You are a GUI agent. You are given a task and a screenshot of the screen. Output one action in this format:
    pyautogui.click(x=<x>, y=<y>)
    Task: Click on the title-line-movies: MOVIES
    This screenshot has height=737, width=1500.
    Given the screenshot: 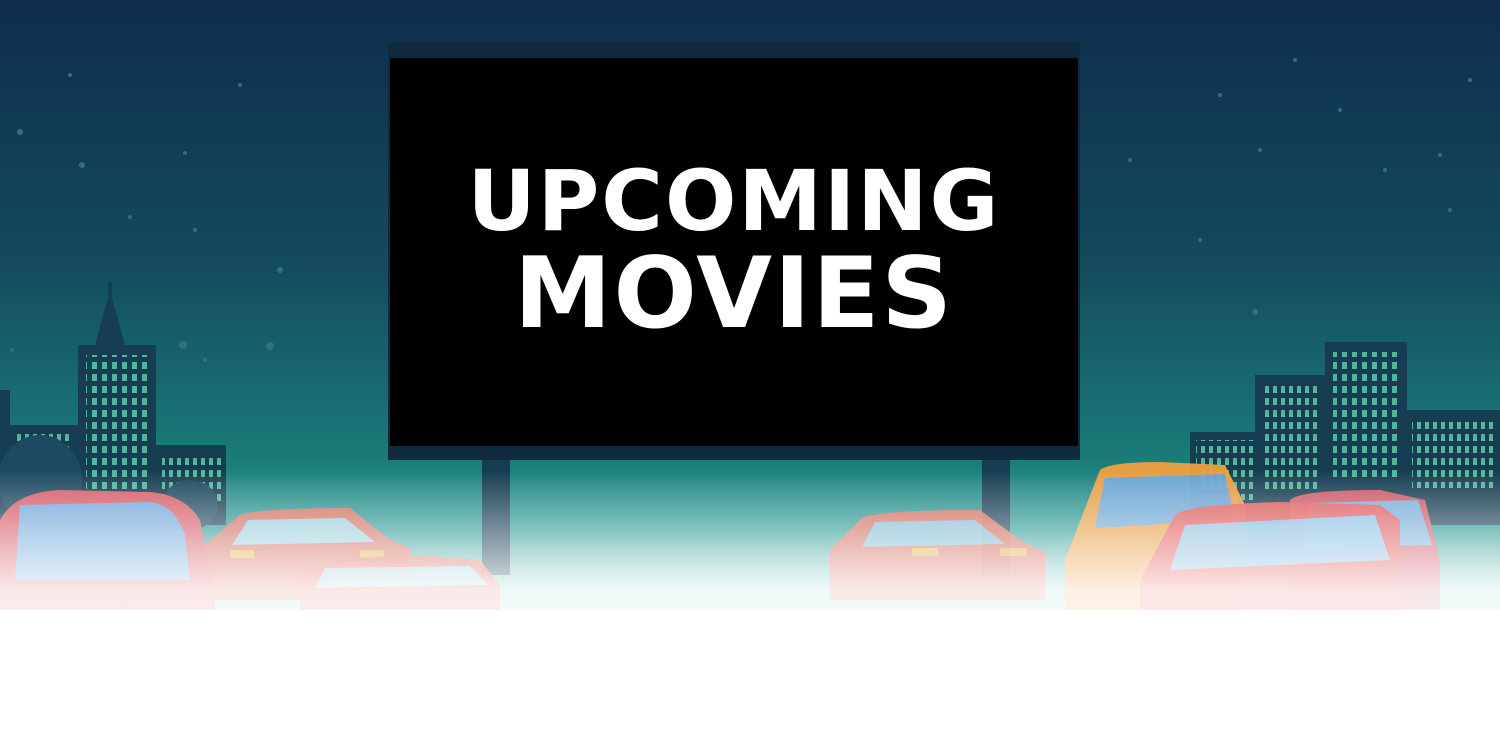 What is the action you would take?
    pyautogui.click(x=734, y=293)
    